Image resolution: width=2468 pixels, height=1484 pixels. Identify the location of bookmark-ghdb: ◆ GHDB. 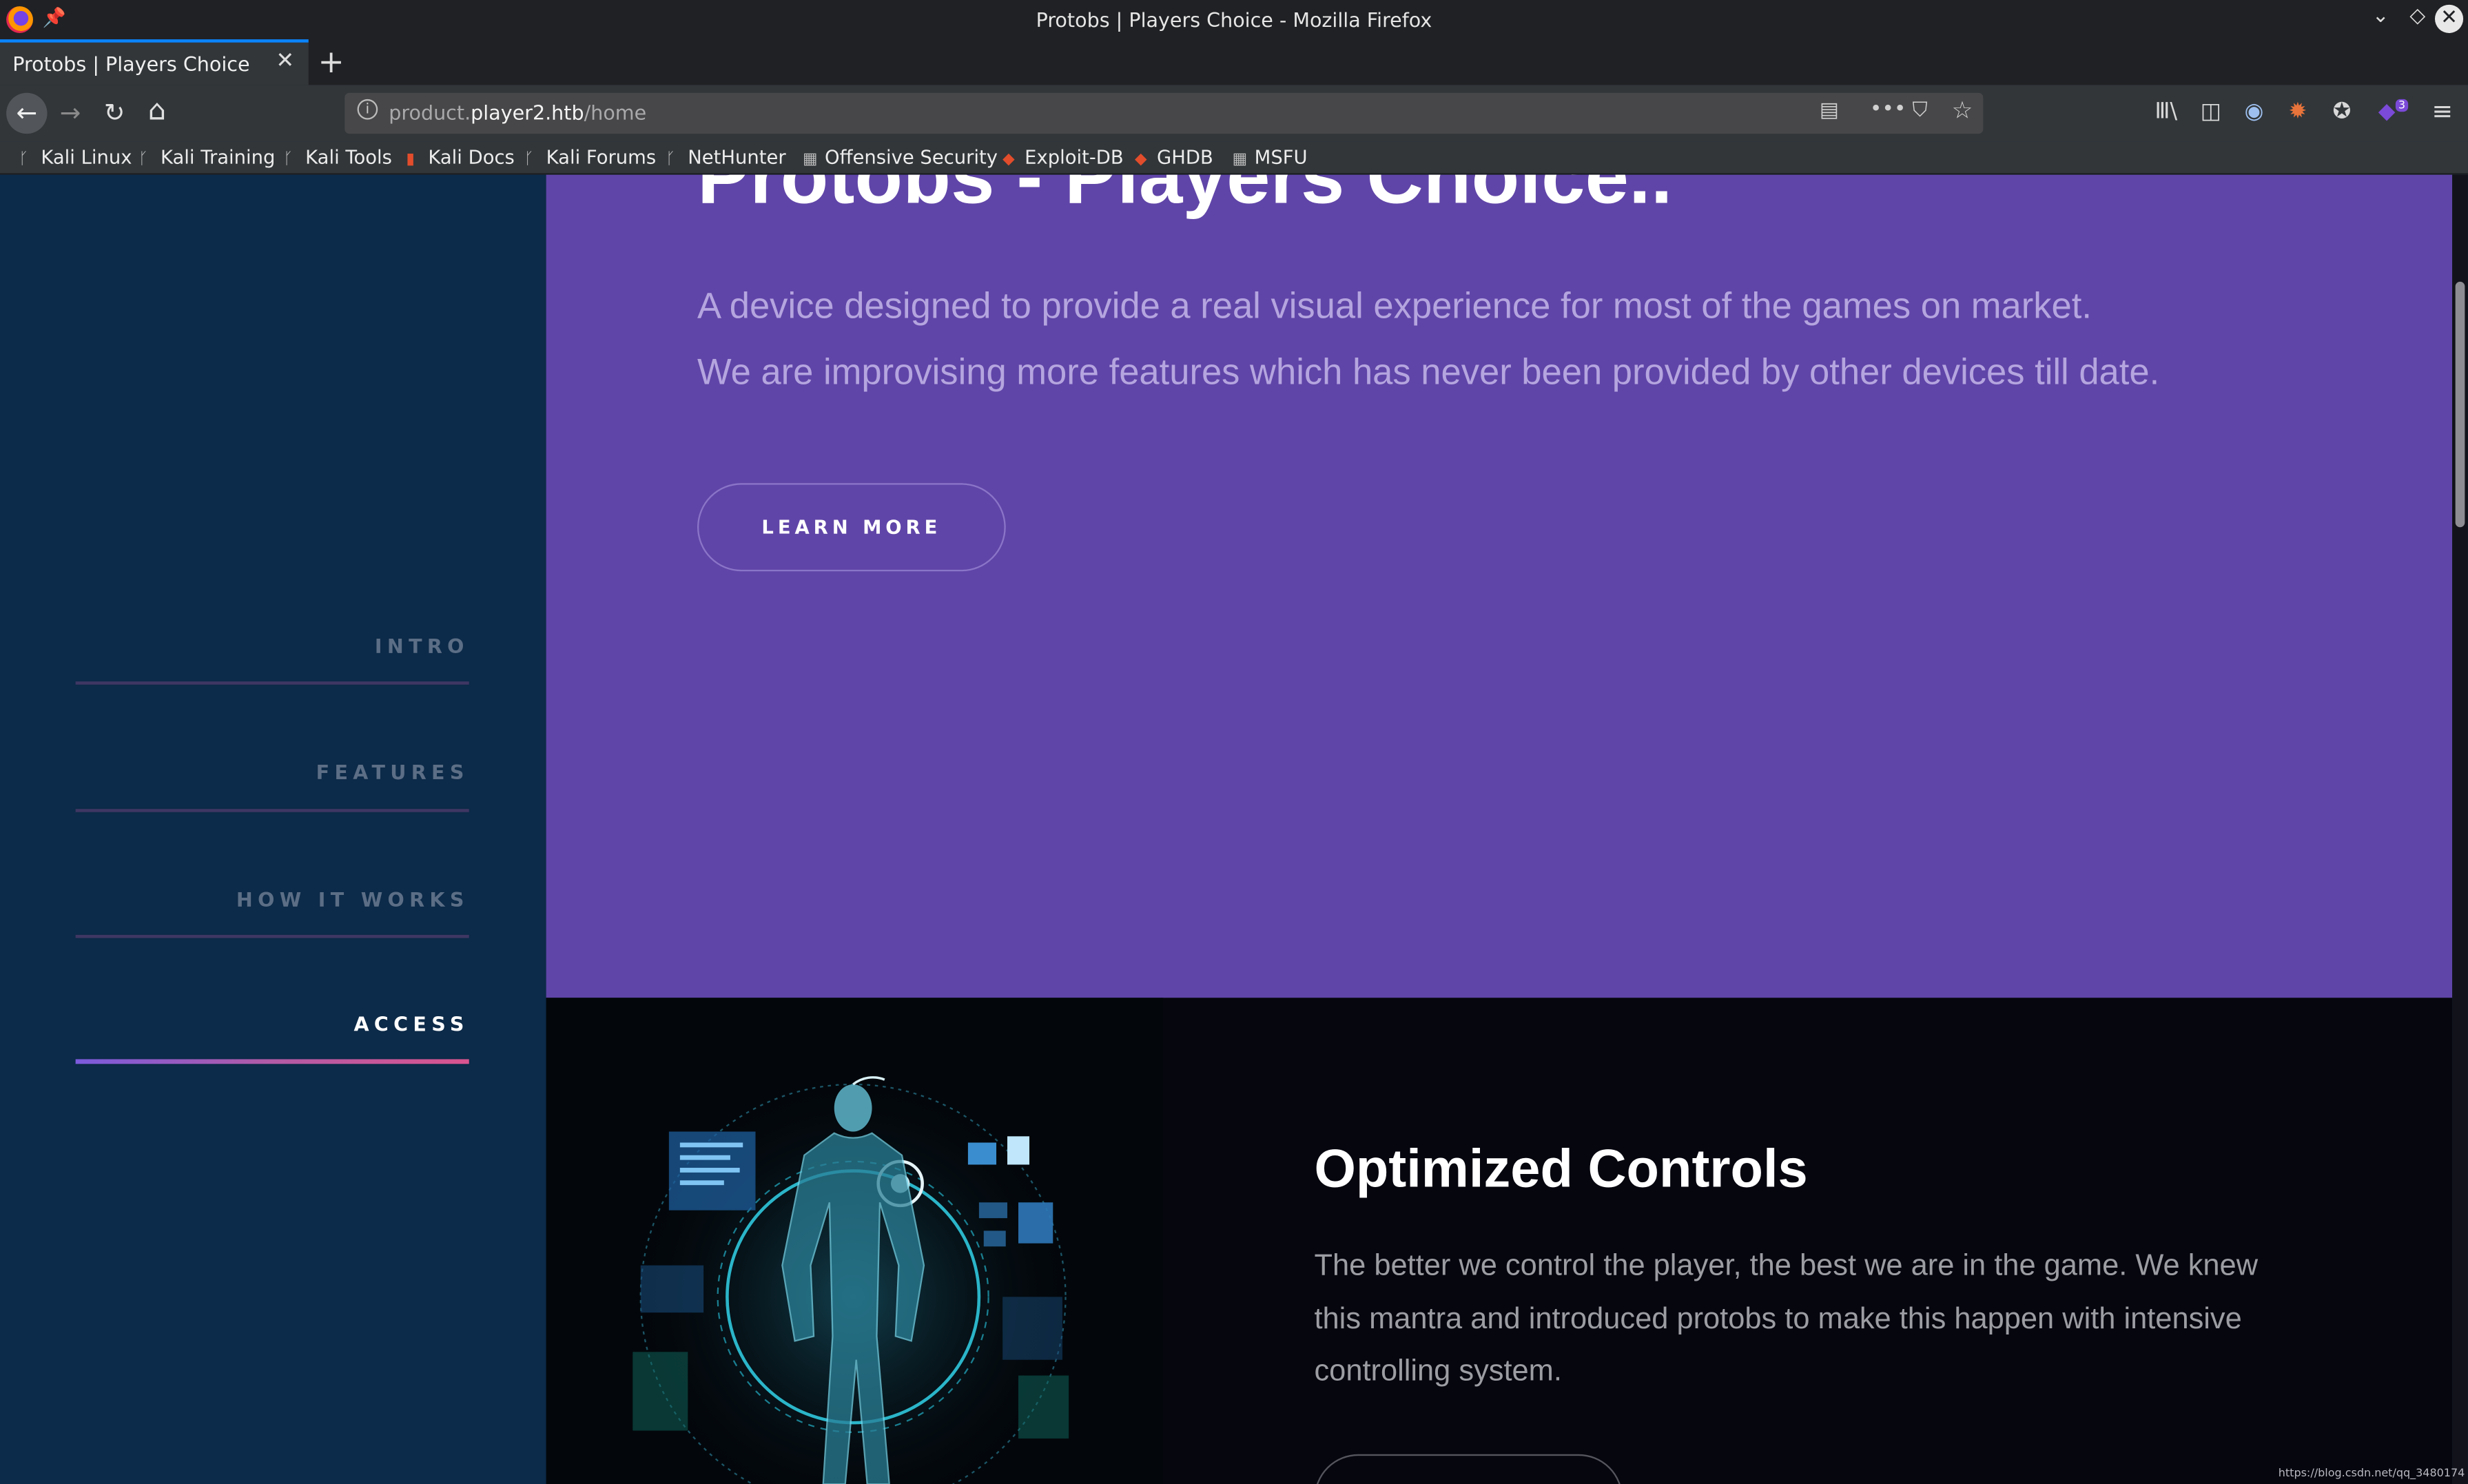
(1174, 157).